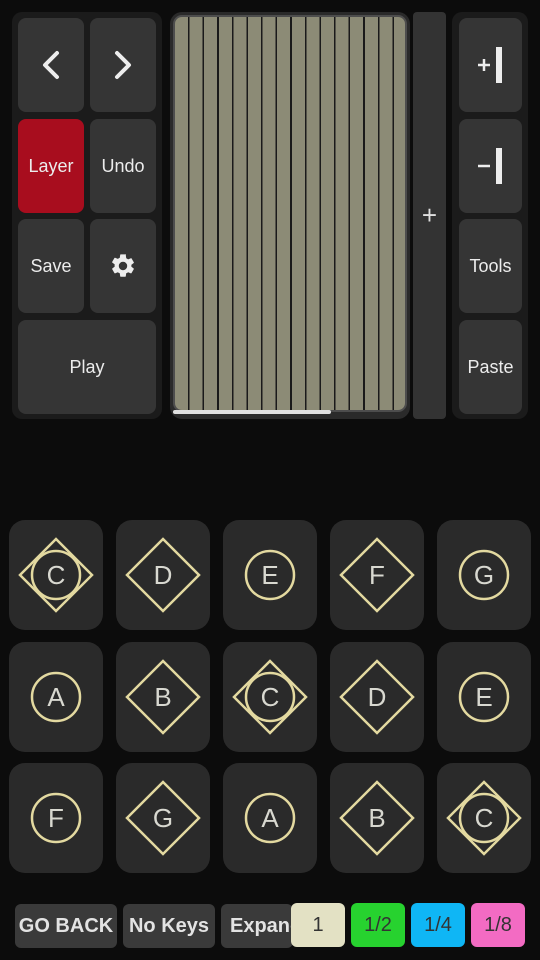 The width and height of the screenshot is (540, 960). I want to click on save-label: Save, so click(51, 265).